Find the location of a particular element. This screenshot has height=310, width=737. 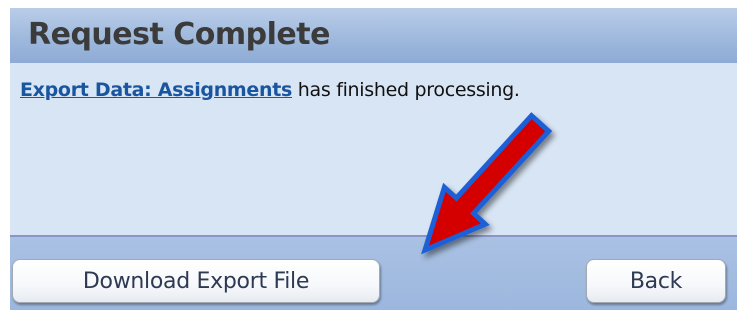

dialog-title: Request Complete is located at coordinates (179, 34).